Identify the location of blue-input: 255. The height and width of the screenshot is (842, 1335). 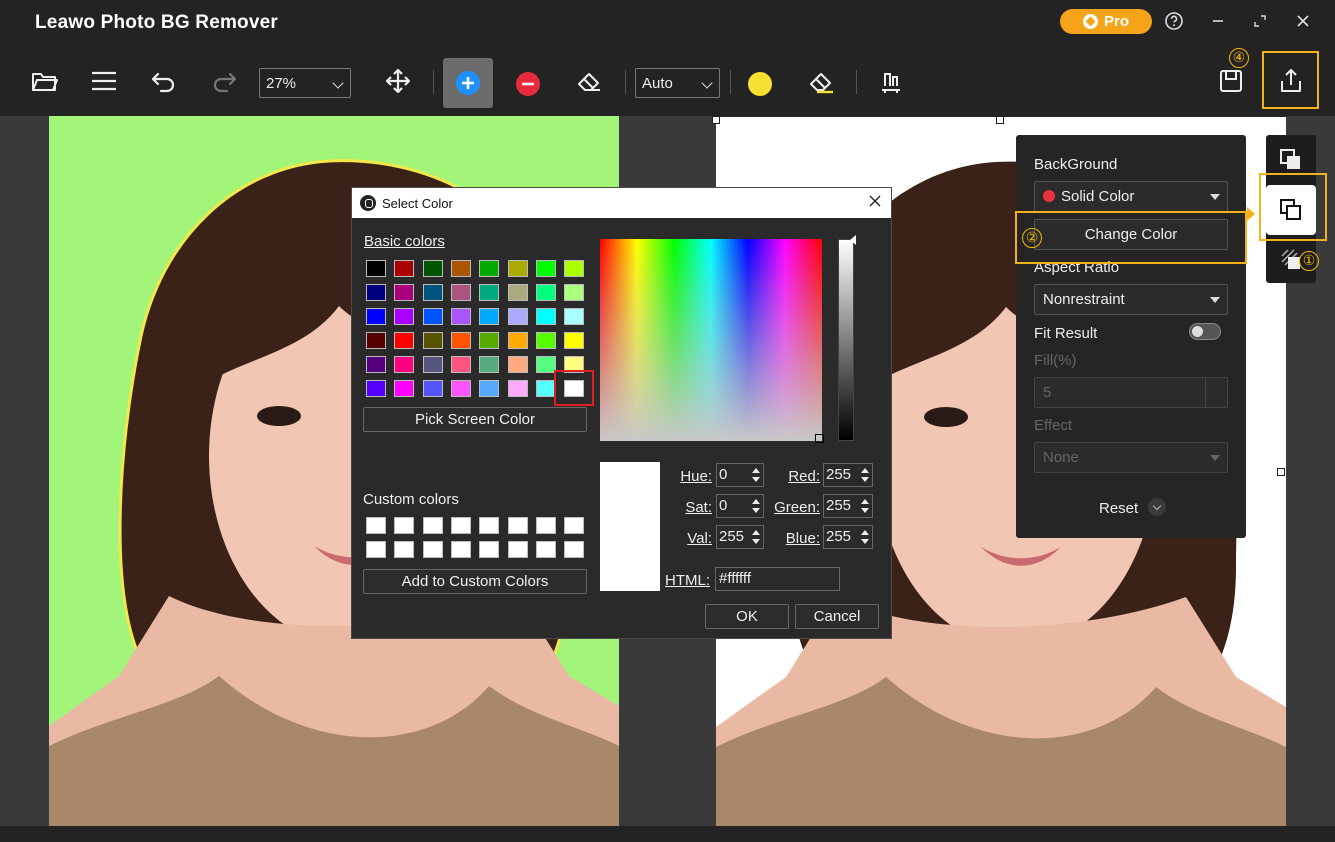
(848, 537).